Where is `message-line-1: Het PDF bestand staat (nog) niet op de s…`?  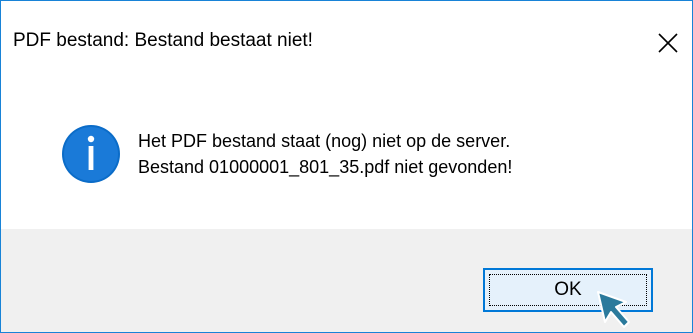
message-line-1: Het PDF bestand staat (nog) niet op de s… is located at coordinates (324, 141).